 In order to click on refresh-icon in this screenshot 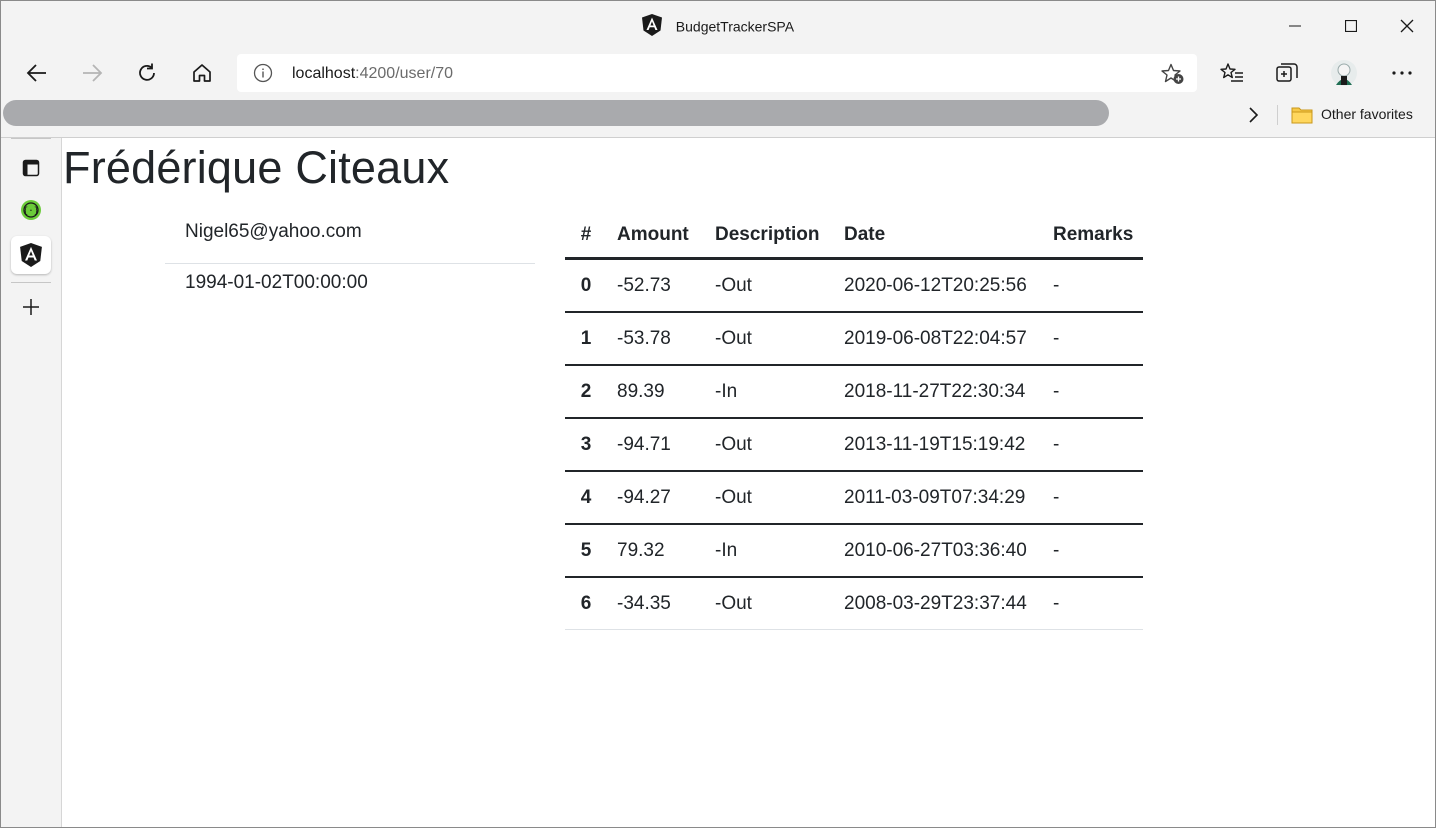, I will do `click(147, 72)`.